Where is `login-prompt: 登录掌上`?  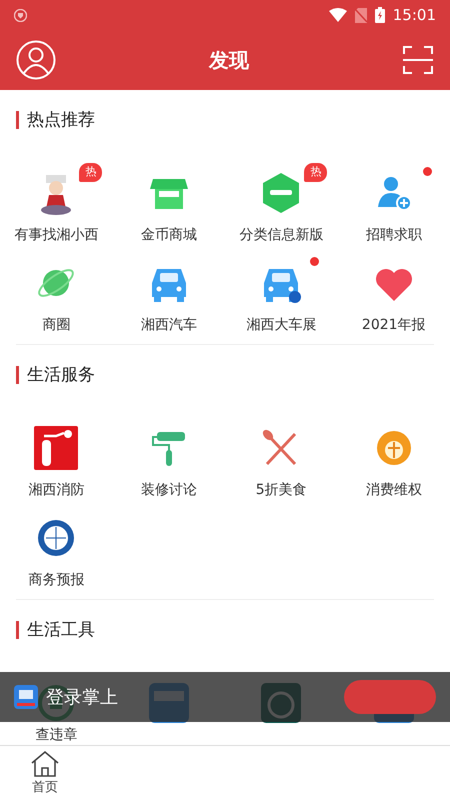
login-prompt: 登录掌上 is located at coordinates (82, 698).